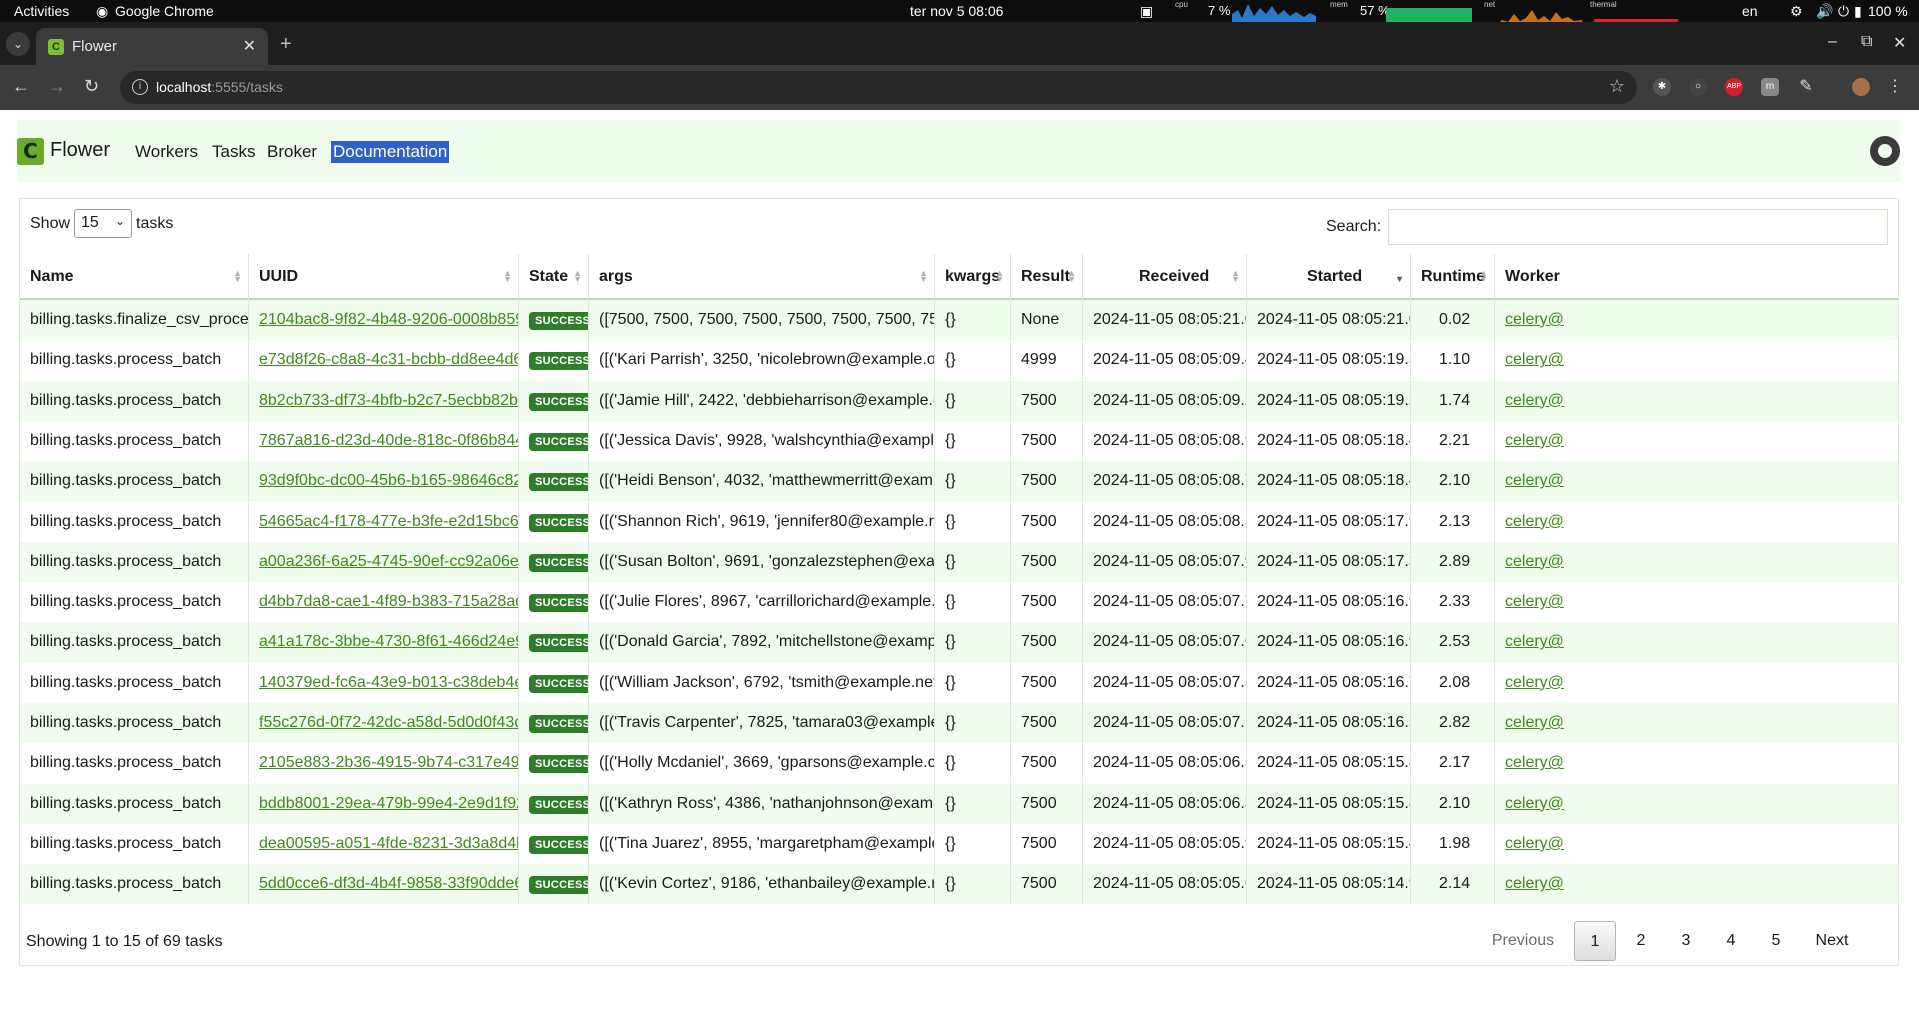  Describe the element at coordinates (91, 86) in the screenshot. I see `reload-icon: ↻` at that location.